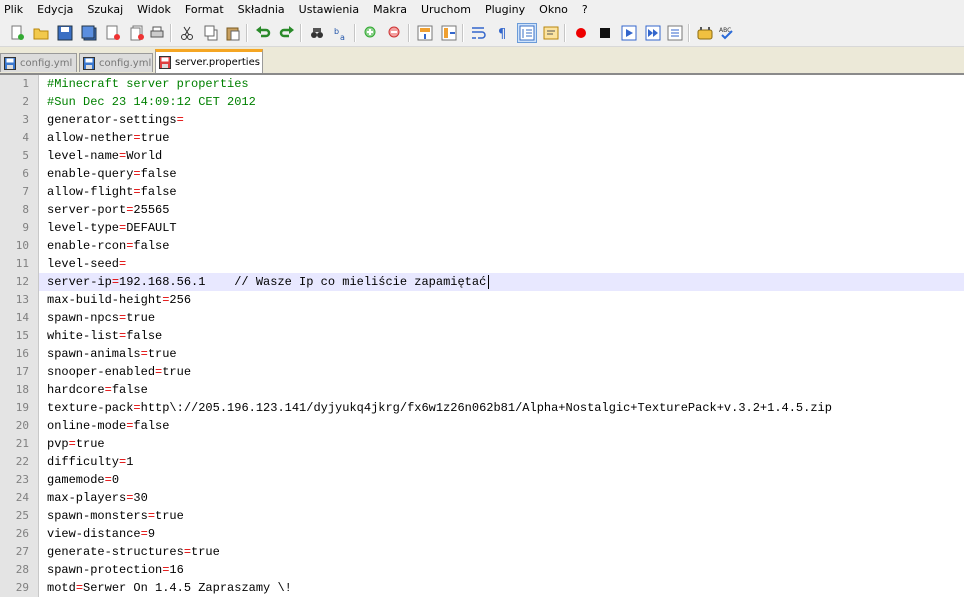  Describe the element at coordinates (581, 33) in the screenshot. I see `record-macro-button` at that location.